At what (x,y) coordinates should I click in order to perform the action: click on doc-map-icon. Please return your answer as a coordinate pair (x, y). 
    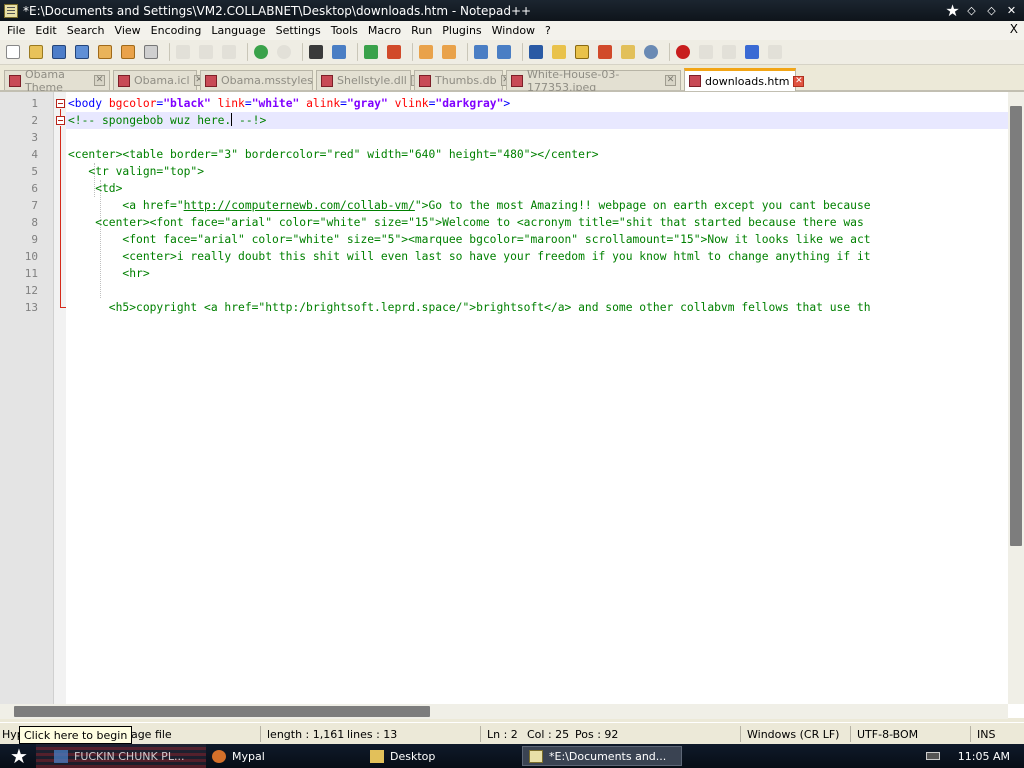
    Looking at the image, I should click on (582, 52).